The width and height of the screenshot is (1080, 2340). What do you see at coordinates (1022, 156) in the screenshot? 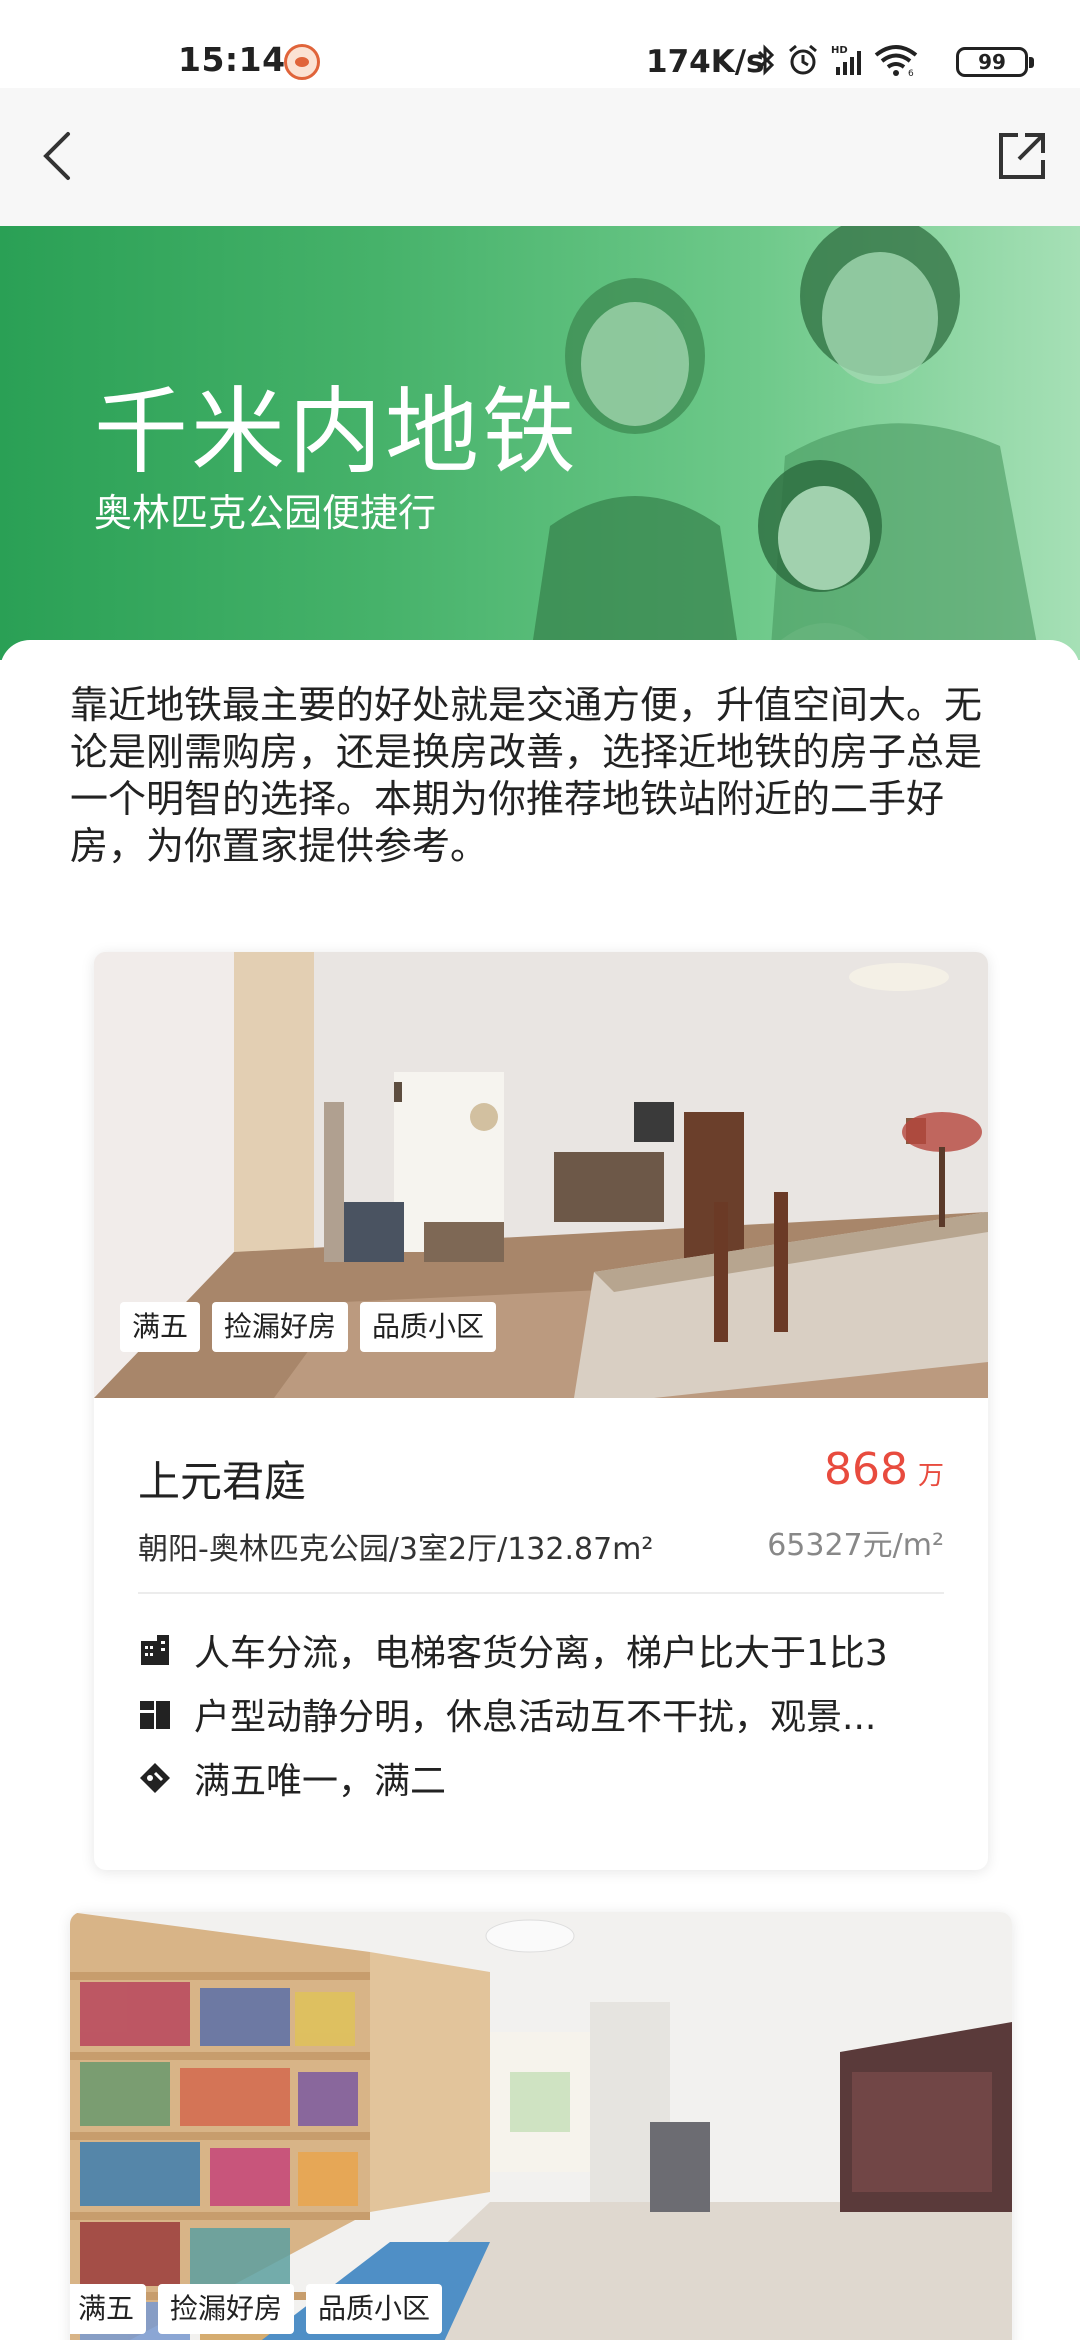
I see `share-icon` at bounding box center [1022, 156].